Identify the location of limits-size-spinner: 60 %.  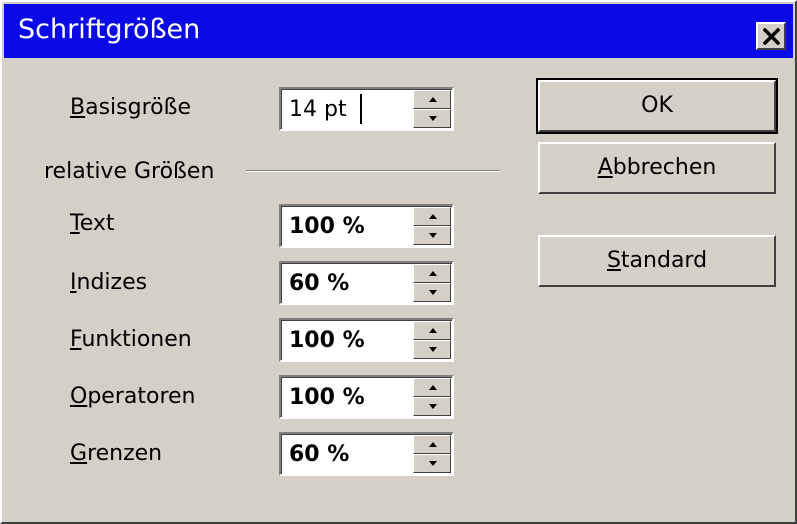
(366, 454).